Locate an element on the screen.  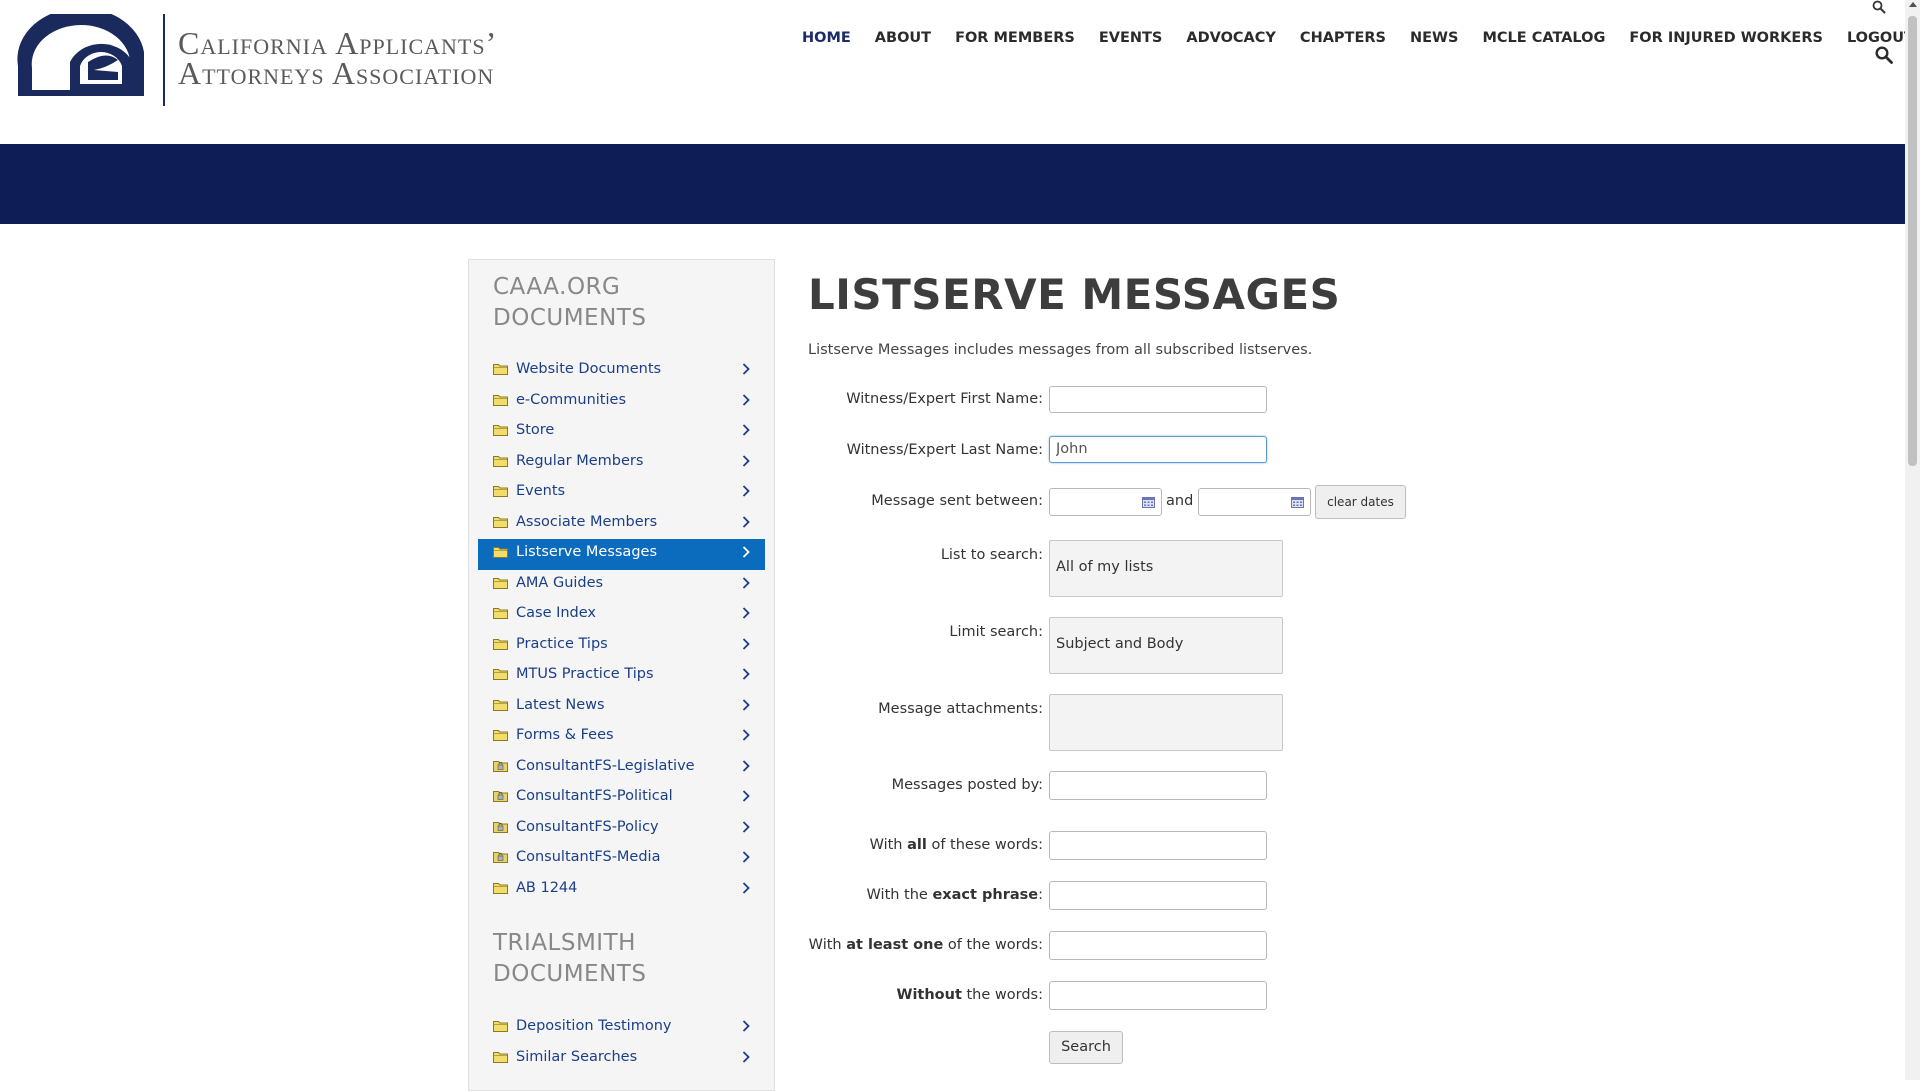
sidebar-item-ab-1244: AB 1244 is located at coordinates (621, 889).